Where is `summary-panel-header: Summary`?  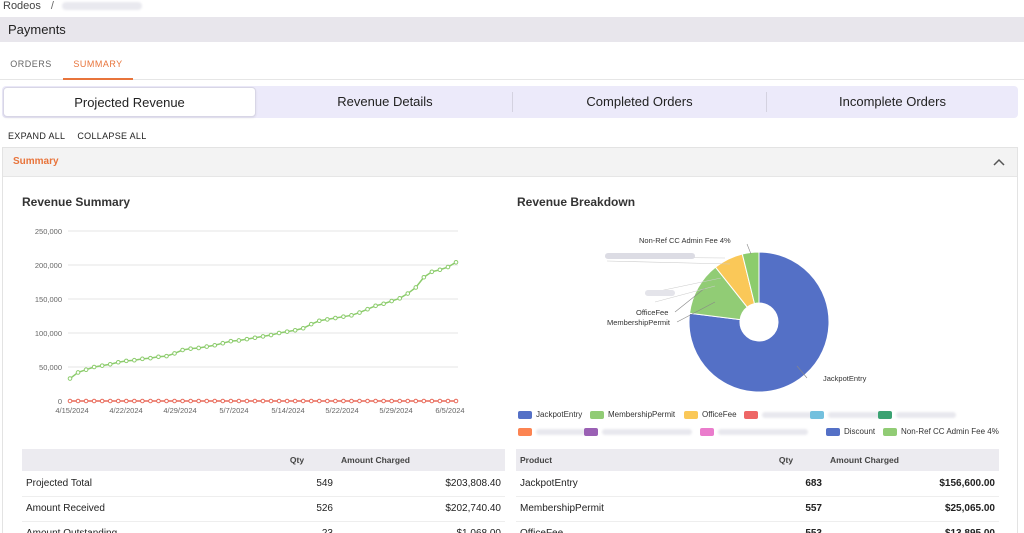
summary-panel-header: Summary is located at coordinates (510, 162).